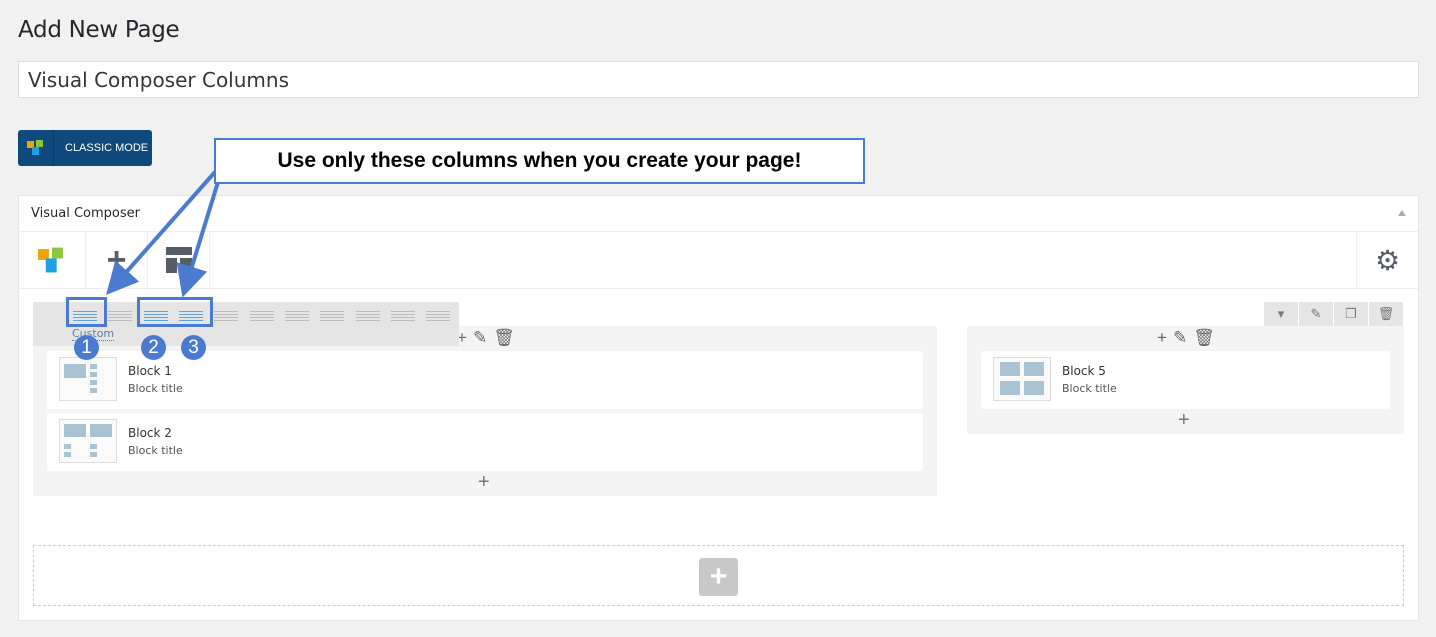 The height and width of the screenshot is (637, 1436). Describe the element at coordinates (193, 347) in the screenshot. I see `number-badge: 3` at that location.